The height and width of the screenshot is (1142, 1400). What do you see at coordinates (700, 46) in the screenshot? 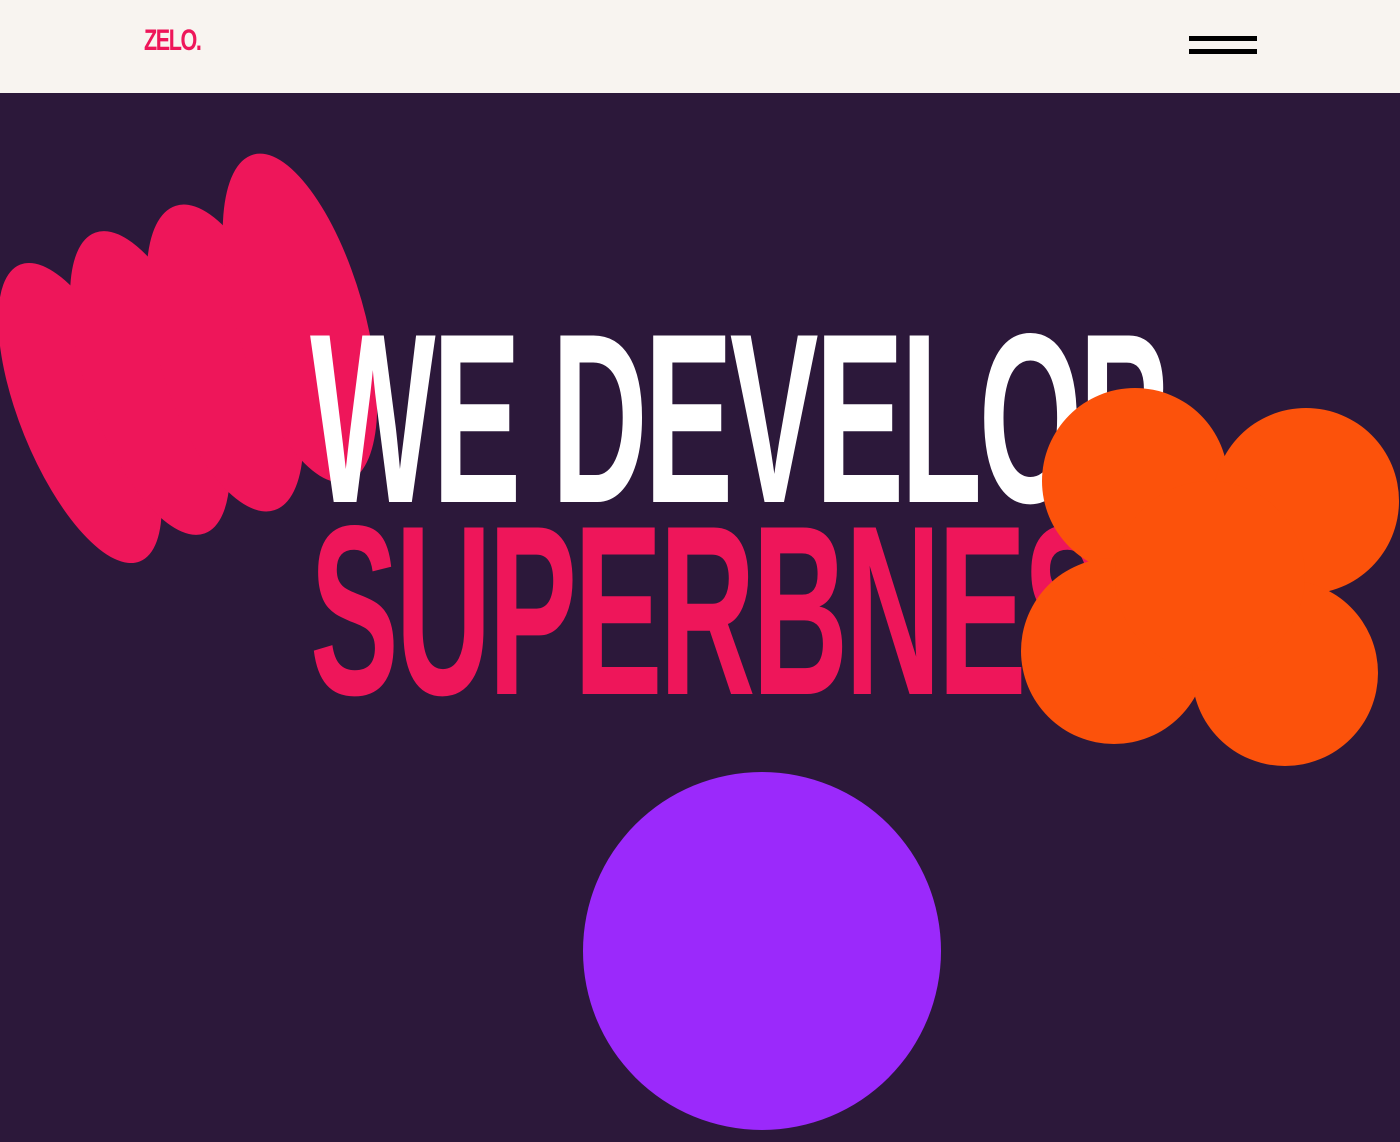
I see `site-header: ZELO.` at bounding box center [700, 46].